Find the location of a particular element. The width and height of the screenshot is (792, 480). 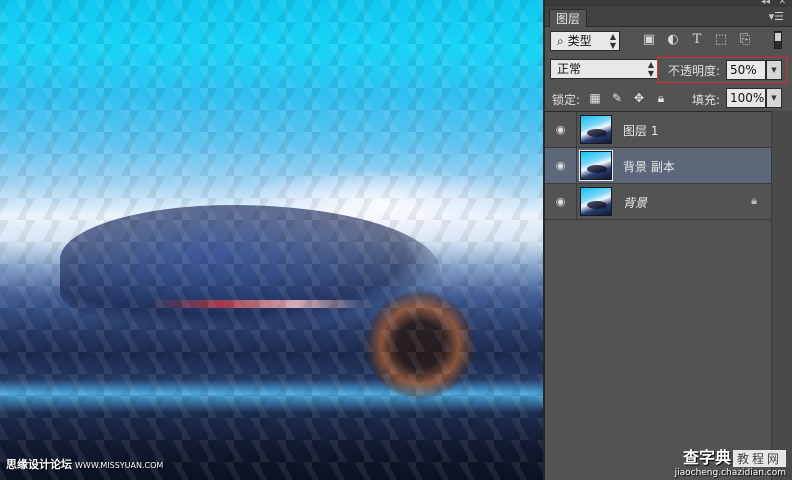

site-watermark: 思缘设计论坛 WWW.MISSYUAN.COM is located at coordinates (84, 464).